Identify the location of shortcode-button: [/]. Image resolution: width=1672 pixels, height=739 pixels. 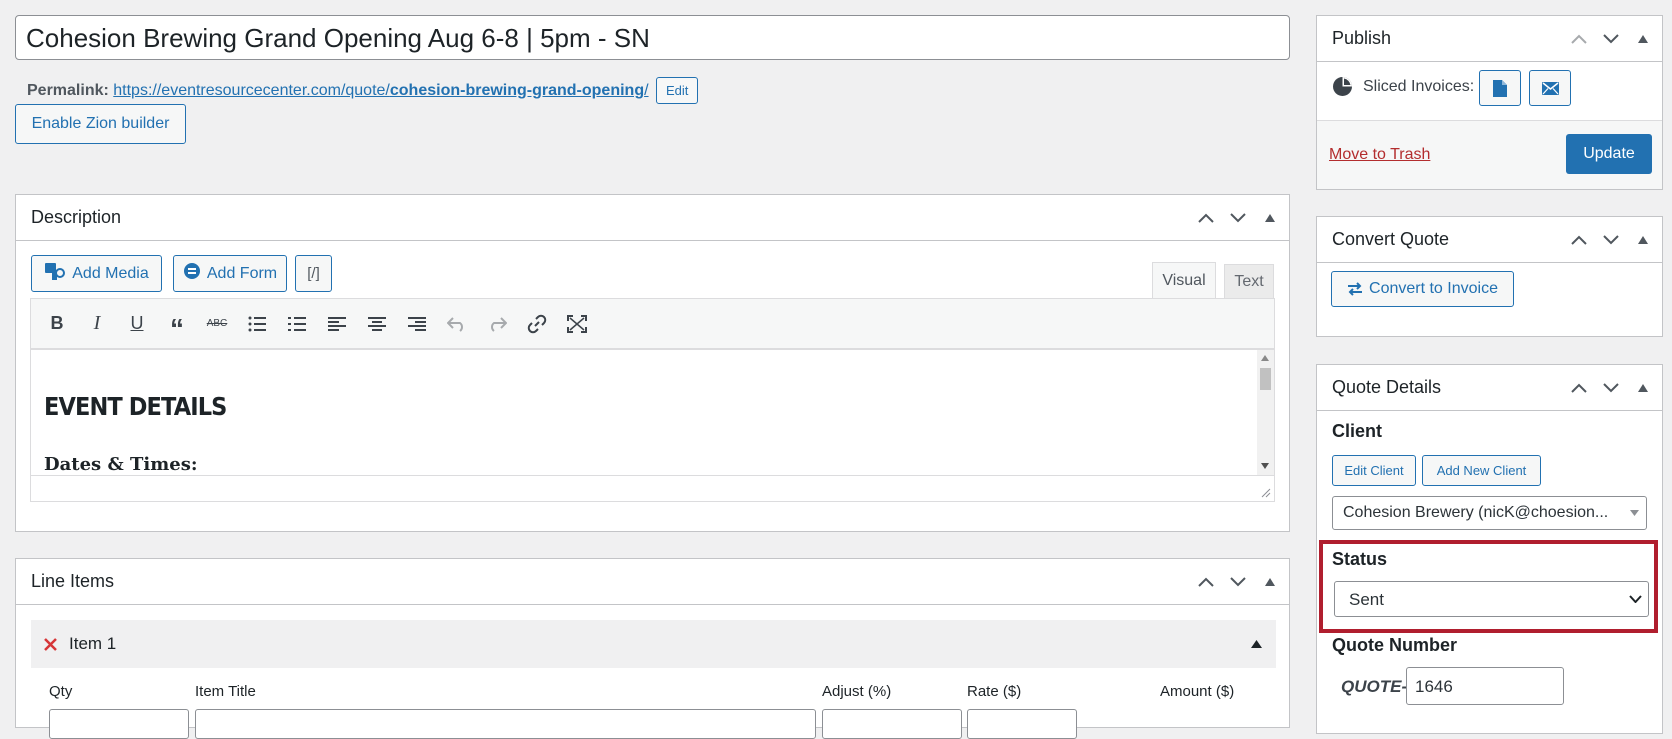
(313, 273).